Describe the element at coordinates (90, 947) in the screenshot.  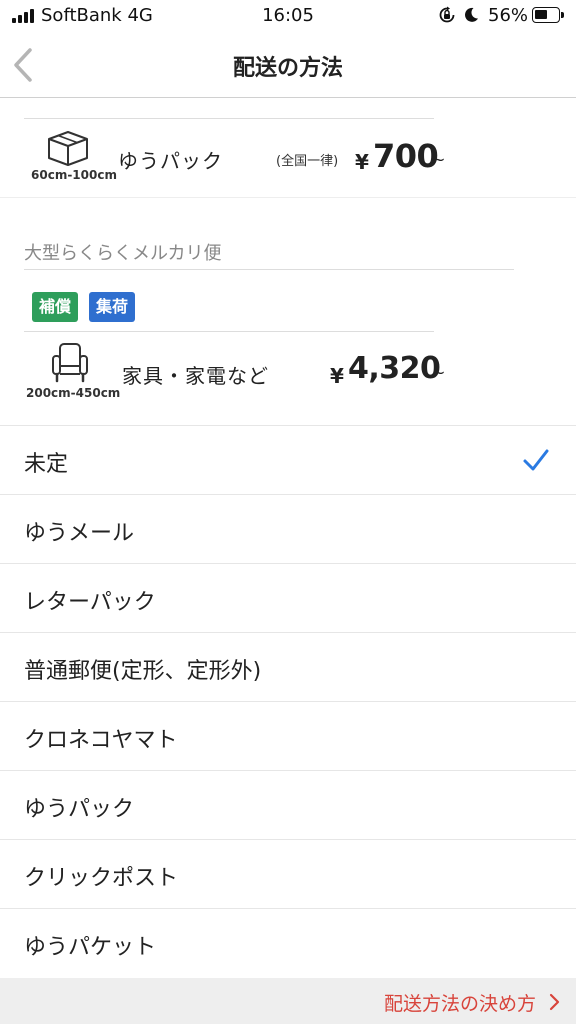
I see `option-label: ゆうパケット` at that location.